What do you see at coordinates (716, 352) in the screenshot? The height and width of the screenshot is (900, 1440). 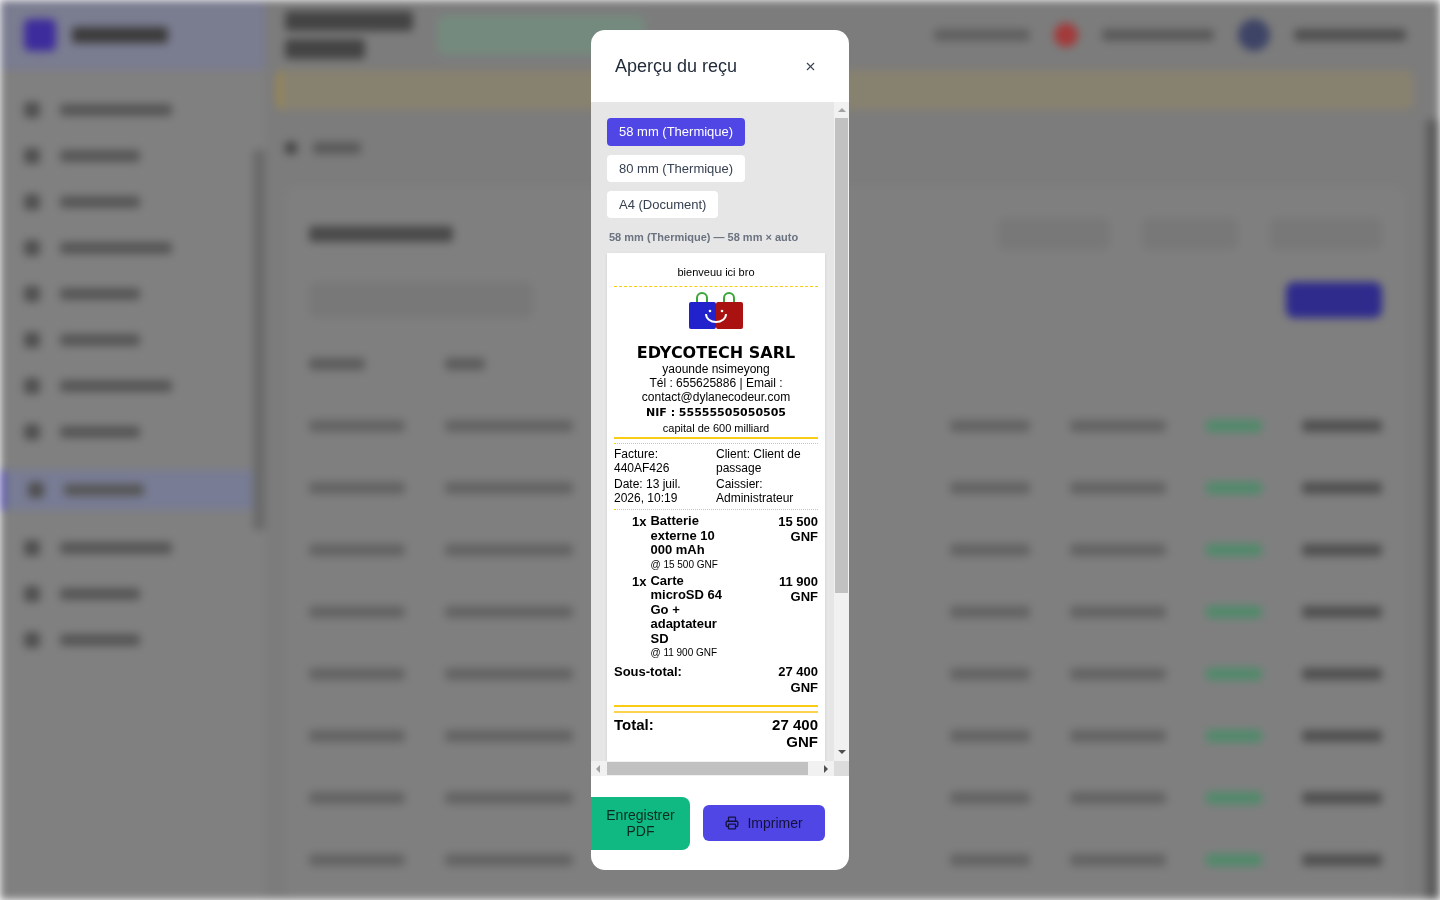 I see `company-name: EDYCOTECH SARL` at bounding box center [716, 352].